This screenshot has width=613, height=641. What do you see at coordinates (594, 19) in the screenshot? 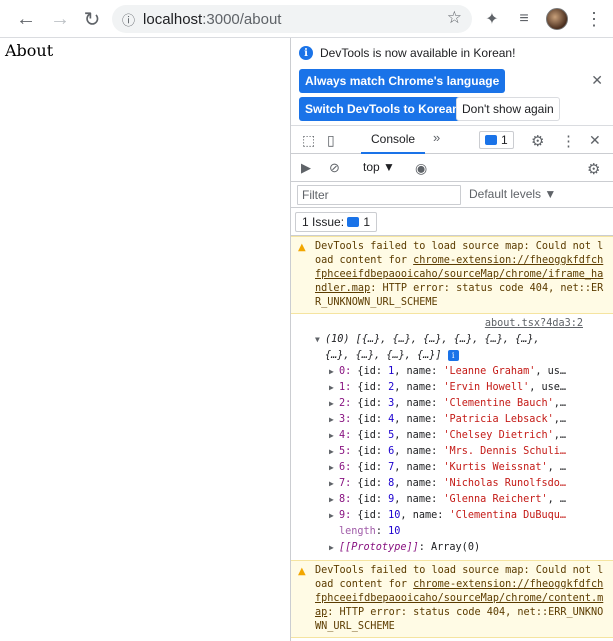
I see `browser-menu-icon: ⋮` at bounding box center [594, 19].